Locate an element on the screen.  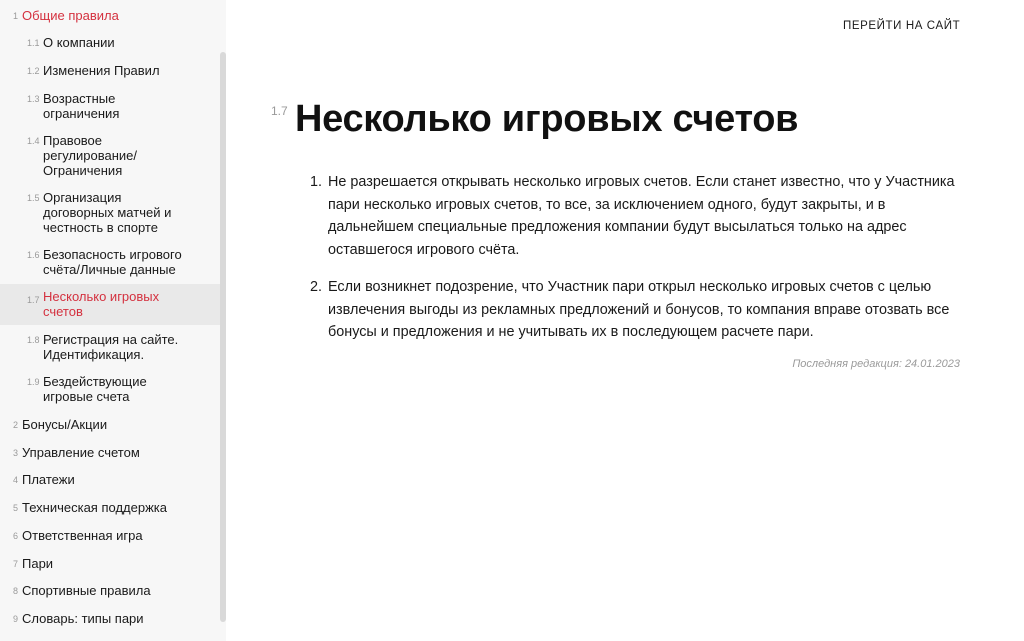
sidebar-item-number: 1.6 is located at coordinates (33, 255).